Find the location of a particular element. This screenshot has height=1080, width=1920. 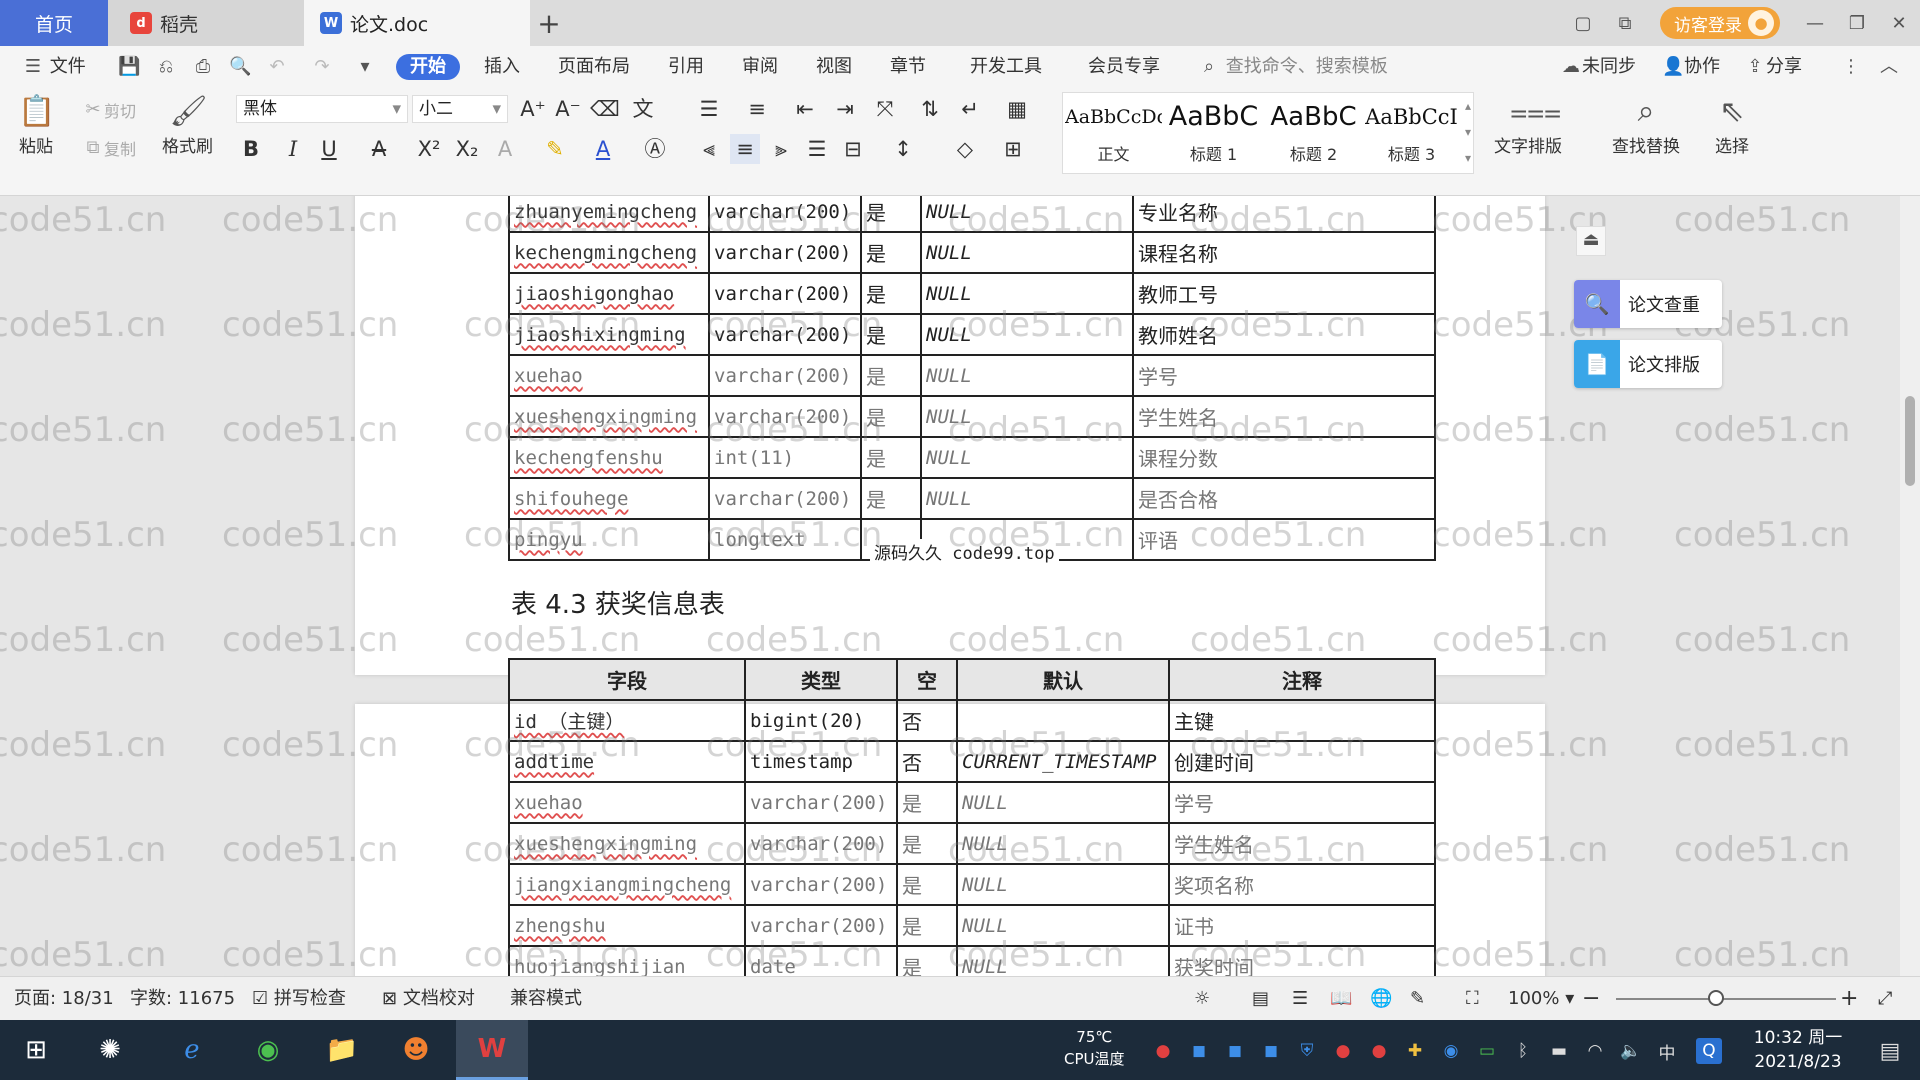

visitor-login-button: 访客登录 ● is located at coordinates (1720, 23).